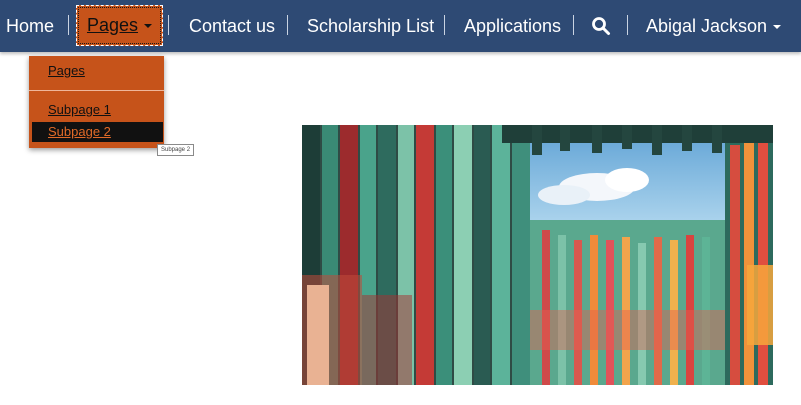 The height and width of the screenshot is (405, 801). Describe the element at coordinates (601, 26) in the screenshot. I see `search-icon` at that location.